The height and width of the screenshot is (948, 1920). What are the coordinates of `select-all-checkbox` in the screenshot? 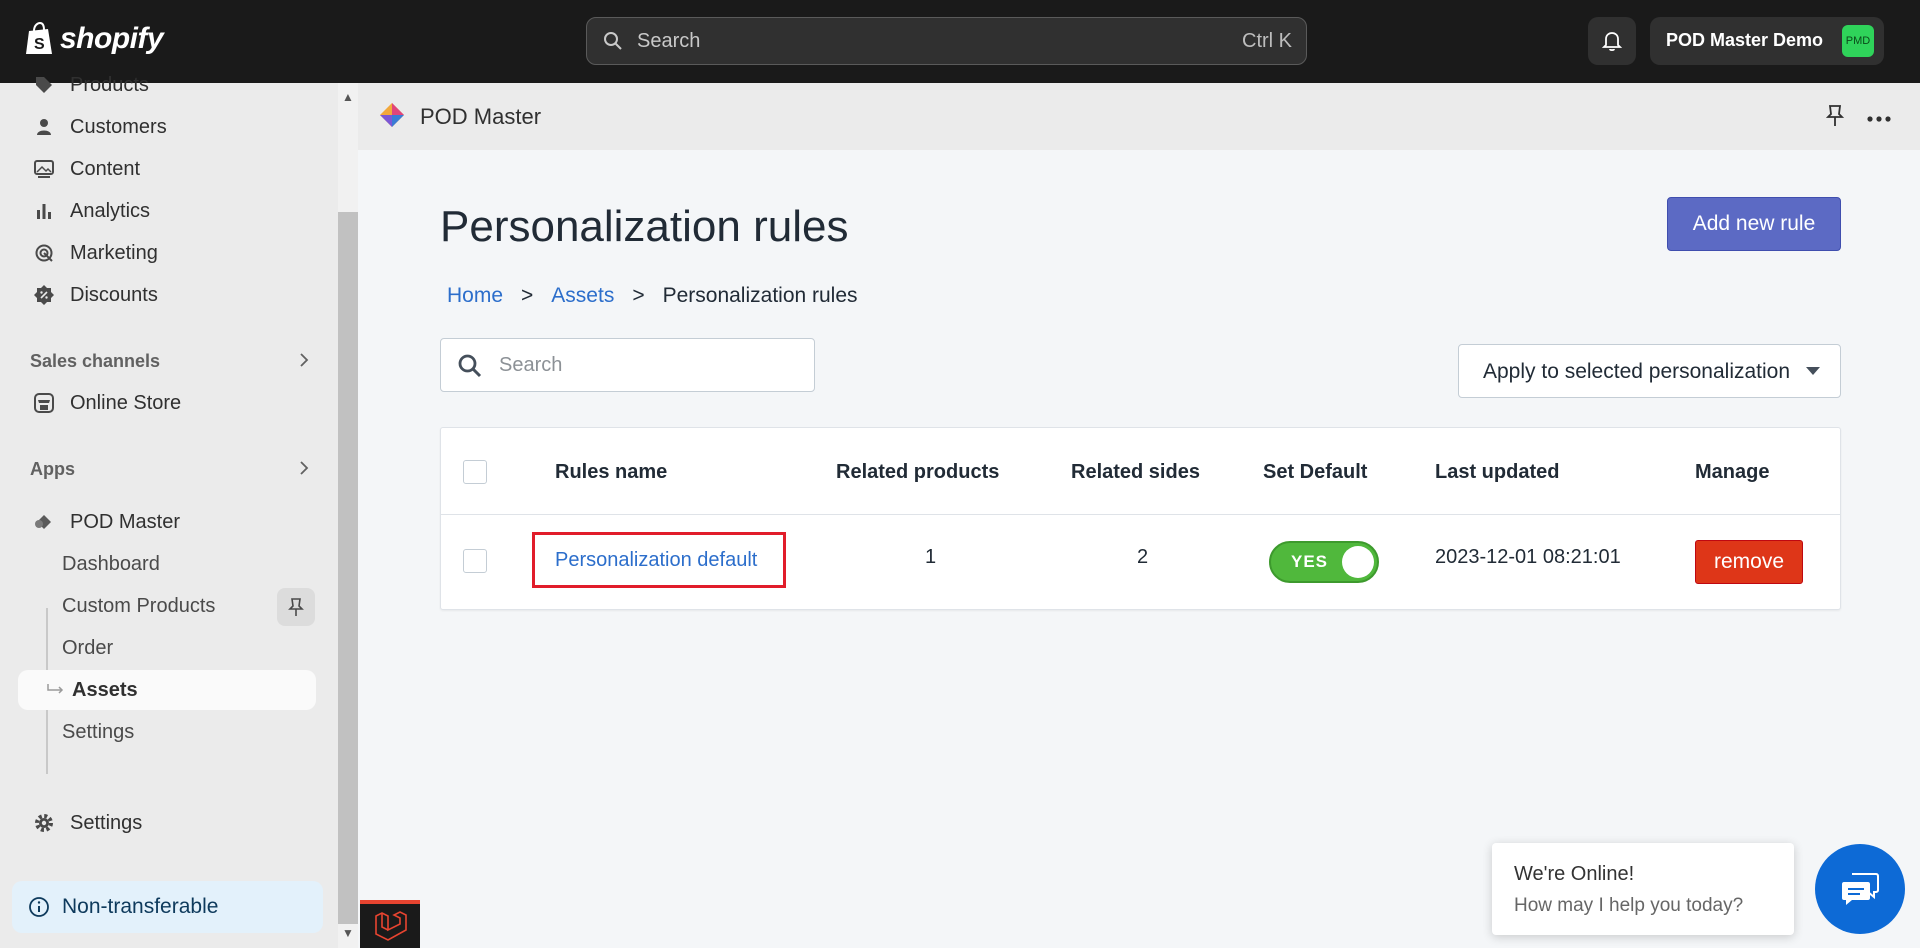 It's located at (475, 472).